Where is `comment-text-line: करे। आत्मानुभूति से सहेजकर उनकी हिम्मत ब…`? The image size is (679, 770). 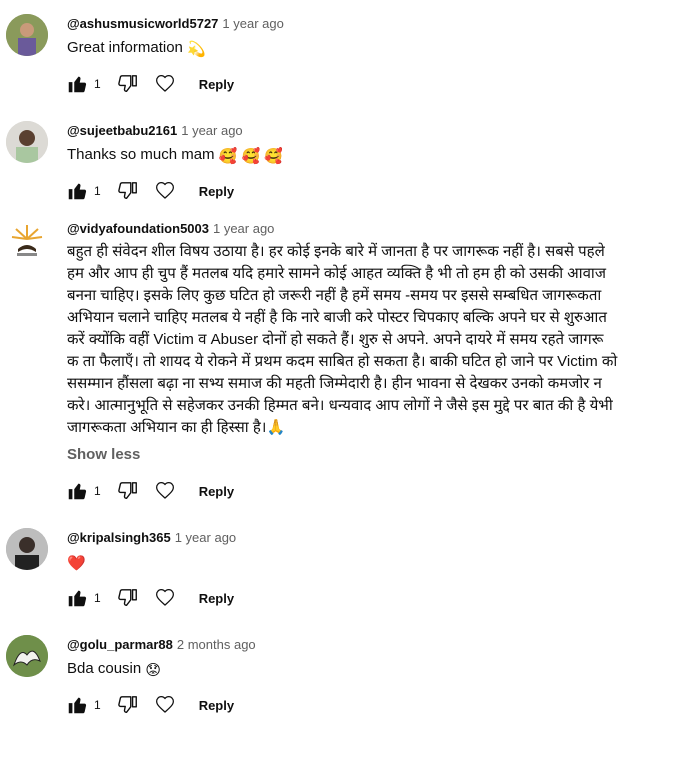 comment-text-line: करे। आत्मानुभूति से सहेजकर उनकी हिम्मत ब… is located at coordinates (340, 405).